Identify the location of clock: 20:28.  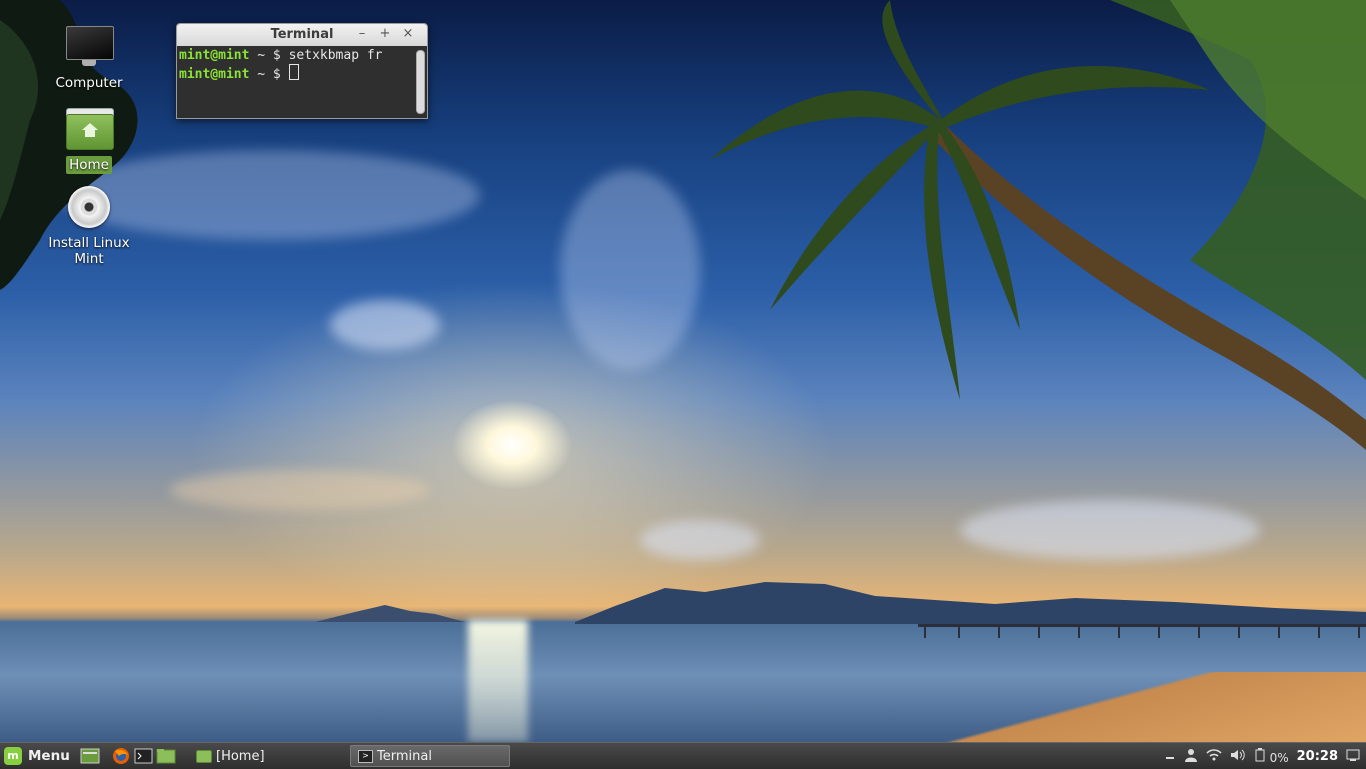
(1317, 756).